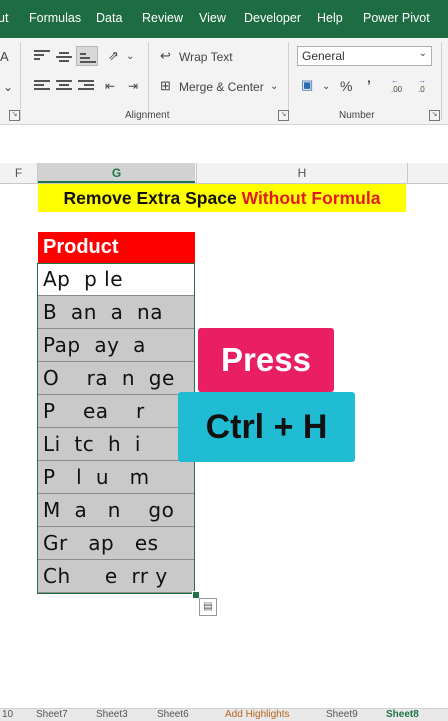 This screenshot has height=721, width=448. I want to click on table-row: B an a na, so click(116, 312).